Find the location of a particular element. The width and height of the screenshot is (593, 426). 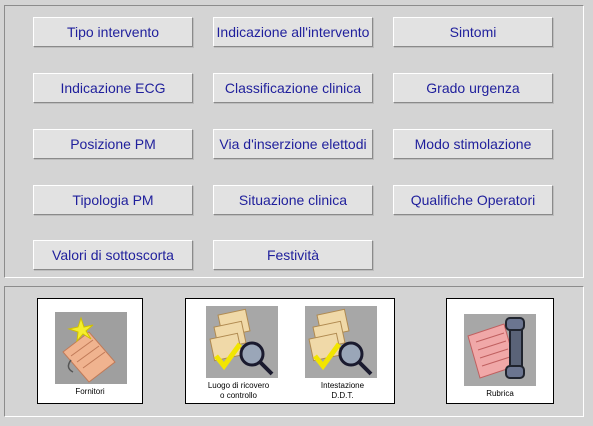

rubrica-tile: Rubrica is located at coordinates (500, 351).